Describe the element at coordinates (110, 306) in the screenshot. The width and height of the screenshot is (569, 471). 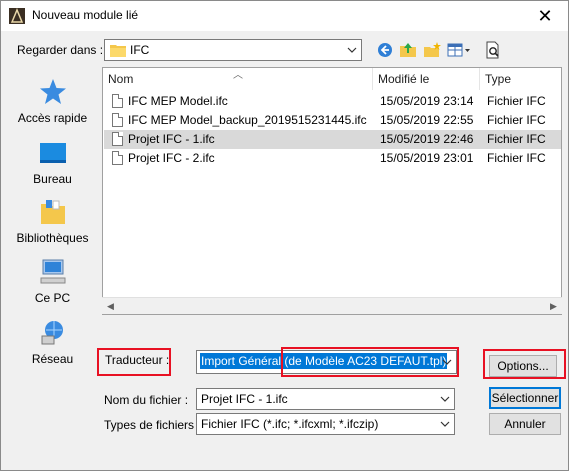
I see `scroll-left-icon: ◀` at that location.